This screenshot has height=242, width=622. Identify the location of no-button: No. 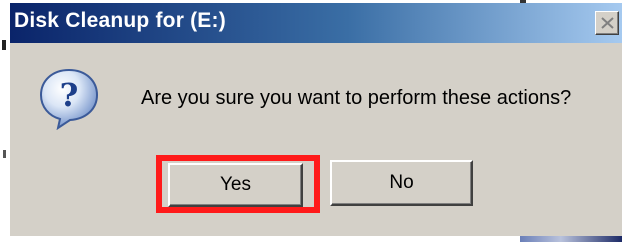
(401, 183).